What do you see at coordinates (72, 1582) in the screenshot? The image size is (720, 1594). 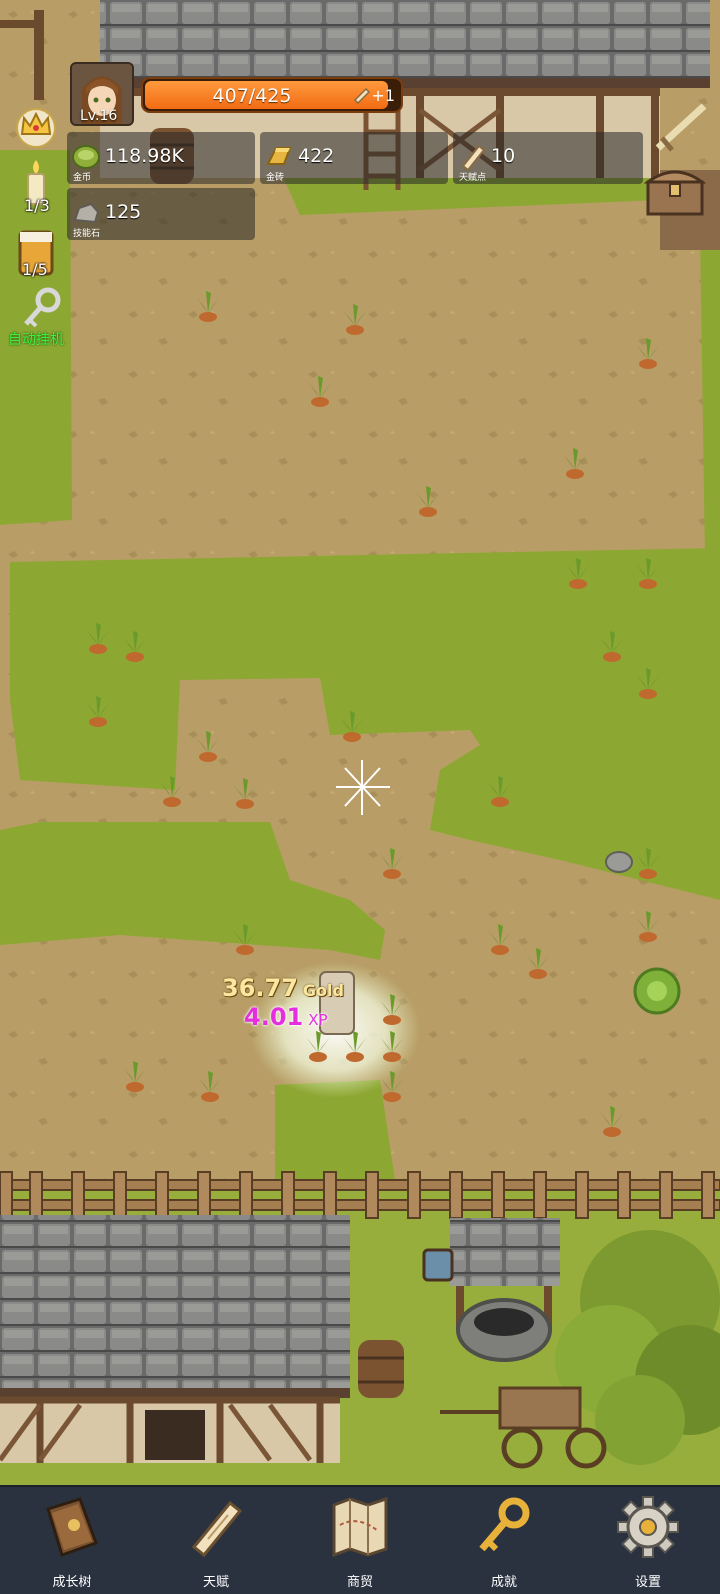 I see `nav-growth-tree-label: 成长树` at bounding box center [72, 1582].